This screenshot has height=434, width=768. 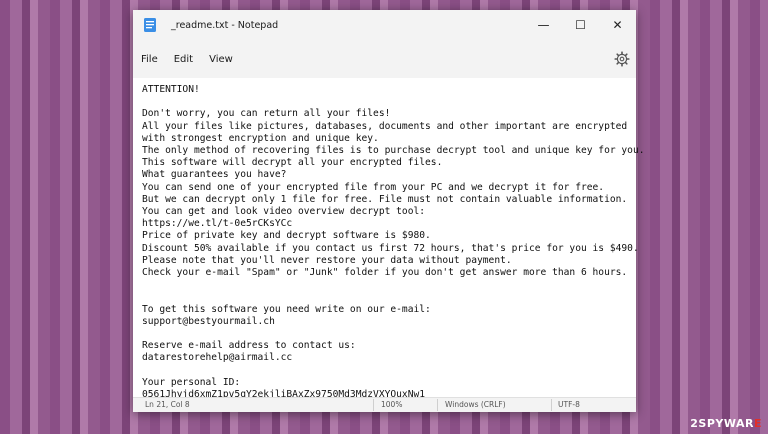 I want to click on maximize-button: ☐, so click(x=580, y=25).